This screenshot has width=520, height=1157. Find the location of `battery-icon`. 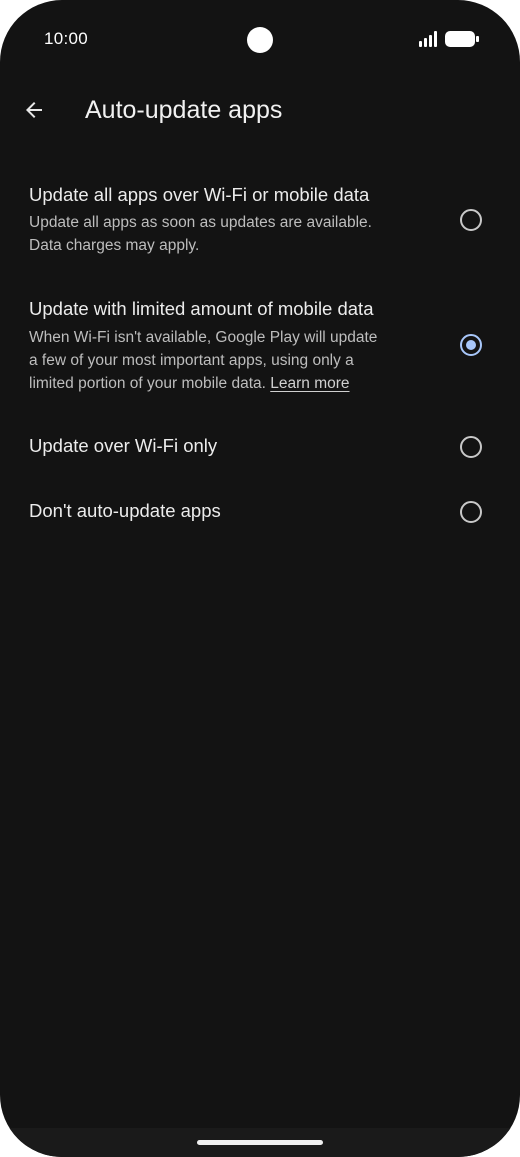

battery-icon is located at coordinates (462, 39).